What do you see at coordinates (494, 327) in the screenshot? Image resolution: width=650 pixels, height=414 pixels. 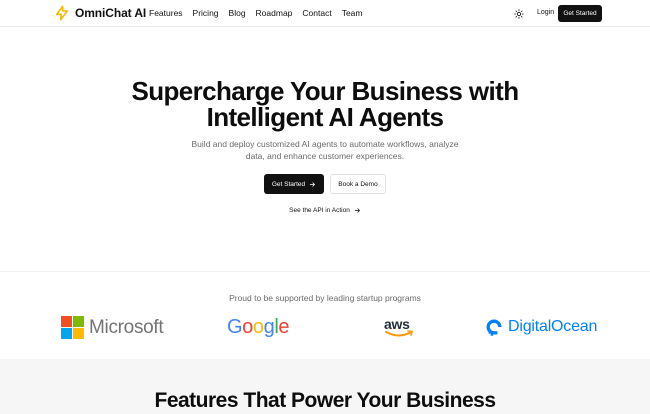 I see `digitalocean-icon` at bounding box center [494, 327].